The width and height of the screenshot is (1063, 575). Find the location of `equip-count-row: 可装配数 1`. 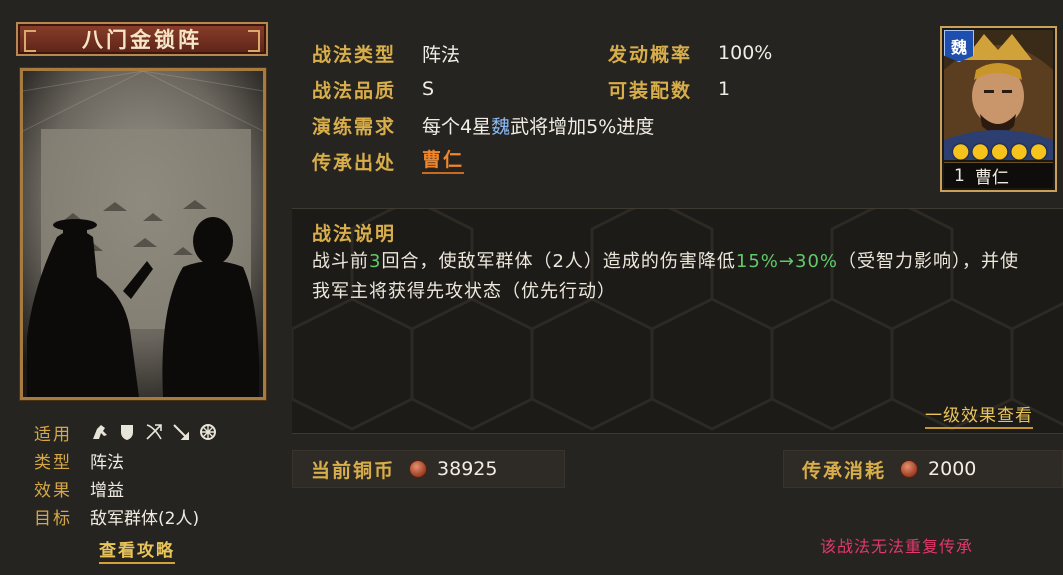

equip-count-row: 可装配数 1 is located at coordinates (669, 89).